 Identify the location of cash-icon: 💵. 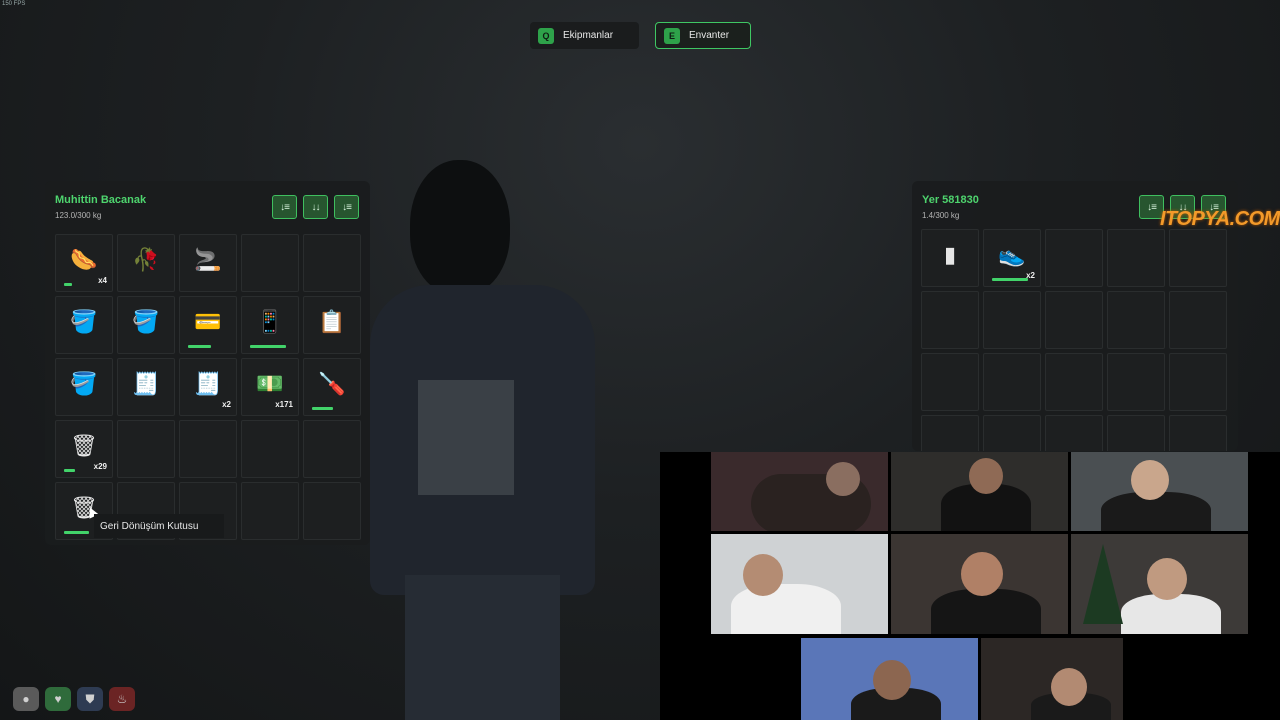
(270, 383).